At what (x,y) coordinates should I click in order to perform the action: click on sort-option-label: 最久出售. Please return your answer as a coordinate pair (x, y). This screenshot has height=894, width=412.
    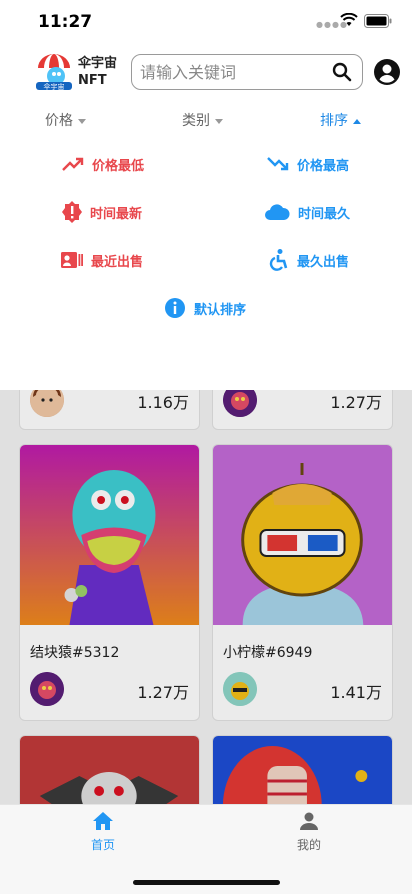
    Looking at the image, I should click on (323, 262).